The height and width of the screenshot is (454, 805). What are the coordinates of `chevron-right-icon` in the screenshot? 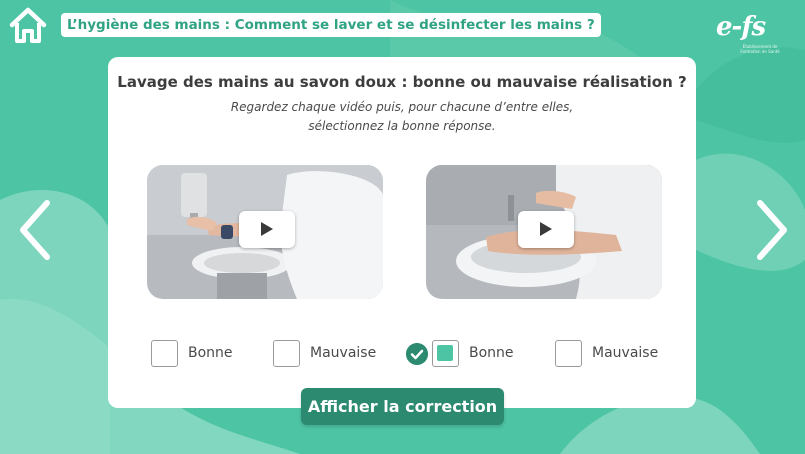 It's located at (772, 230).